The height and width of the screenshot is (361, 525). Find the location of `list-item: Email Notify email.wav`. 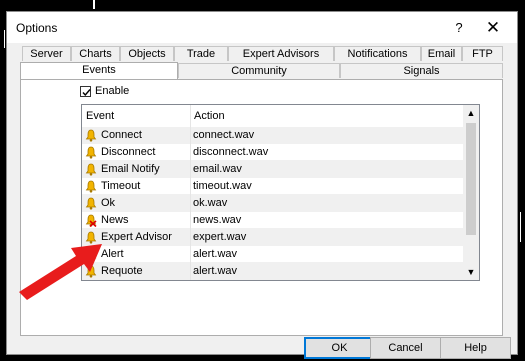

list-item: Email Notify email.wav is located at coordinates (272, 169).